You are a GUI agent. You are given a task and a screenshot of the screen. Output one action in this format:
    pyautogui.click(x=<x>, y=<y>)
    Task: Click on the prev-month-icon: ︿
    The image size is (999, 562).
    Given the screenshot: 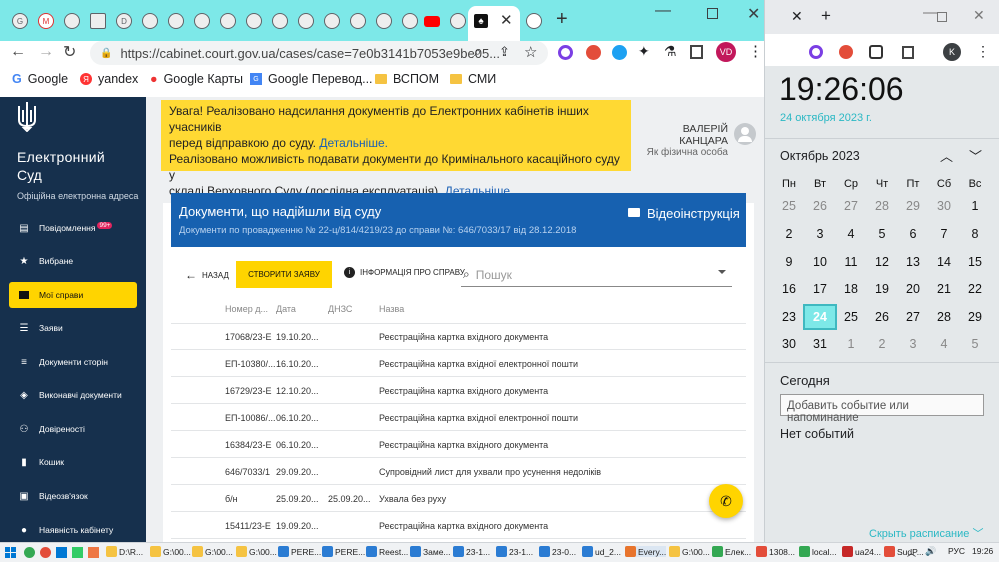 What is the action you would take?
    pyautogui.click(x=946, y=155)
    